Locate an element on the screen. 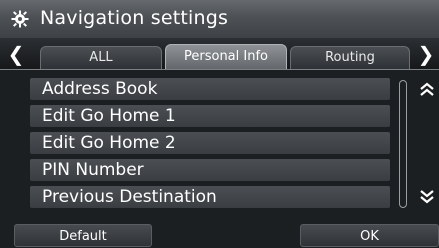 Image resolution: width=439 pixels, height=248 pixels. list-item-edit-go-home-1: Edit Go Home 1 is located at coordinates (210, 116).